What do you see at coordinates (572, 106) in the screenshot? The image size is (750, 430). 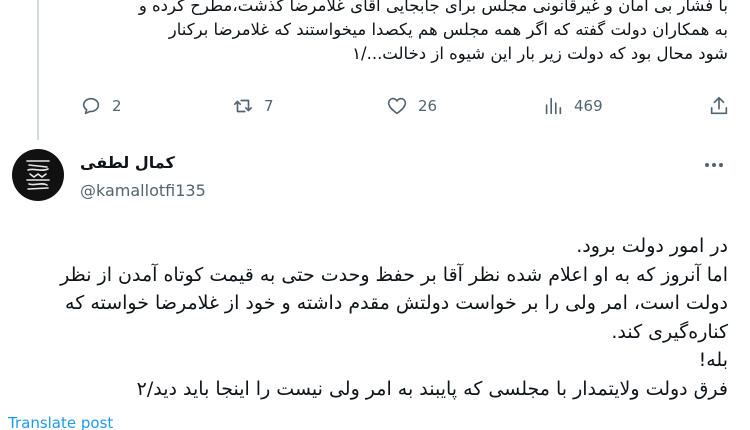 I see `views-button: 469` at bounding box center [572, 106].